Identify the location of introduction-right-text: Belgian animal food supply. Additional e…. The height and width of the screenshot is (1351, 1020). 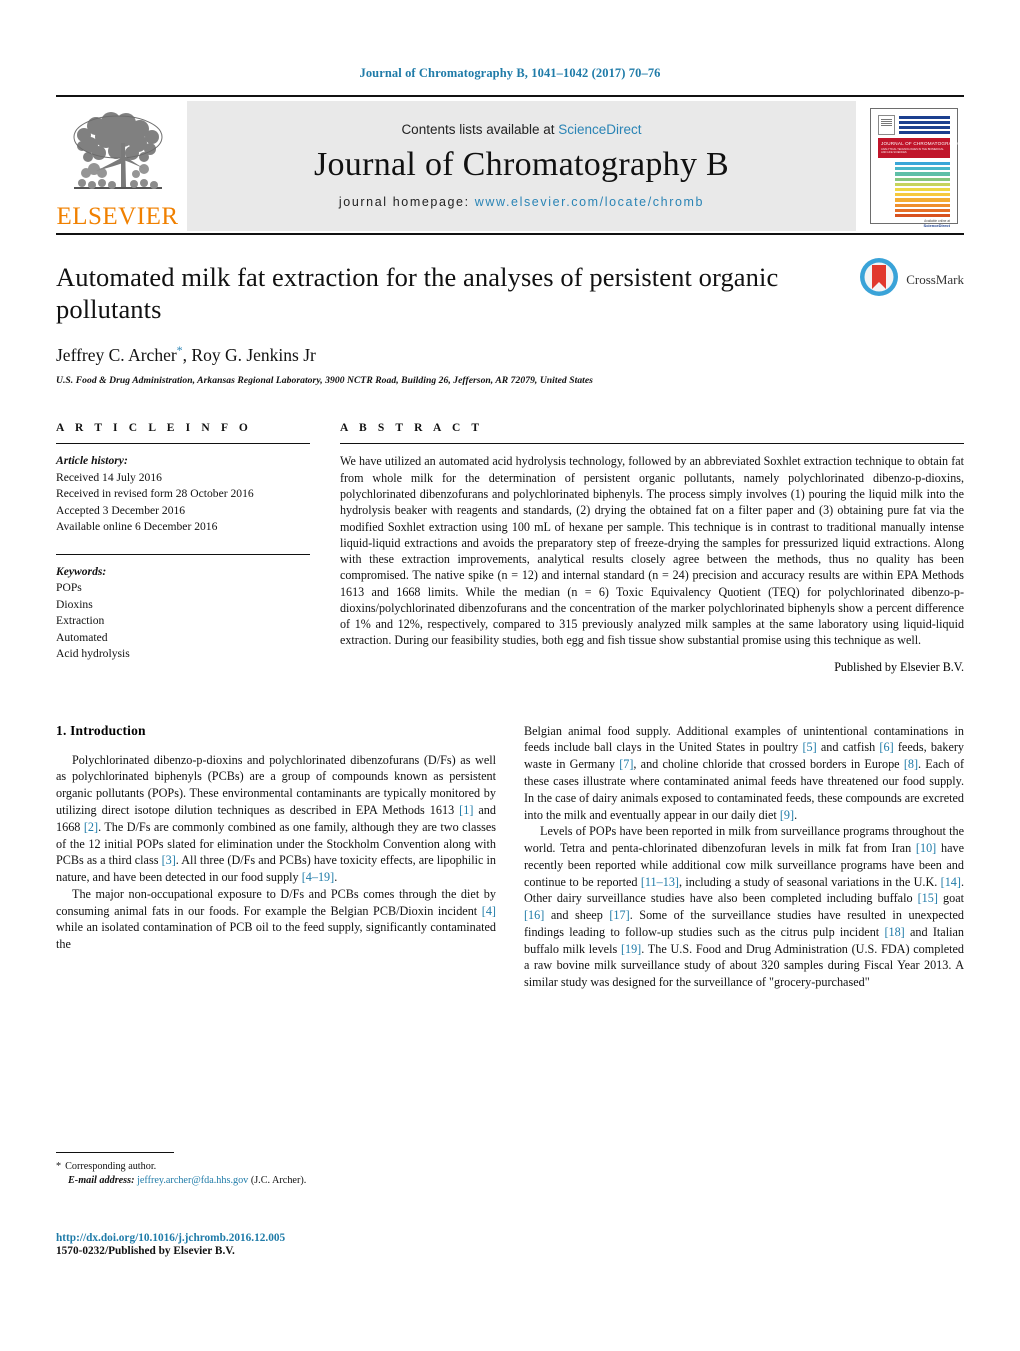
(744, 857).